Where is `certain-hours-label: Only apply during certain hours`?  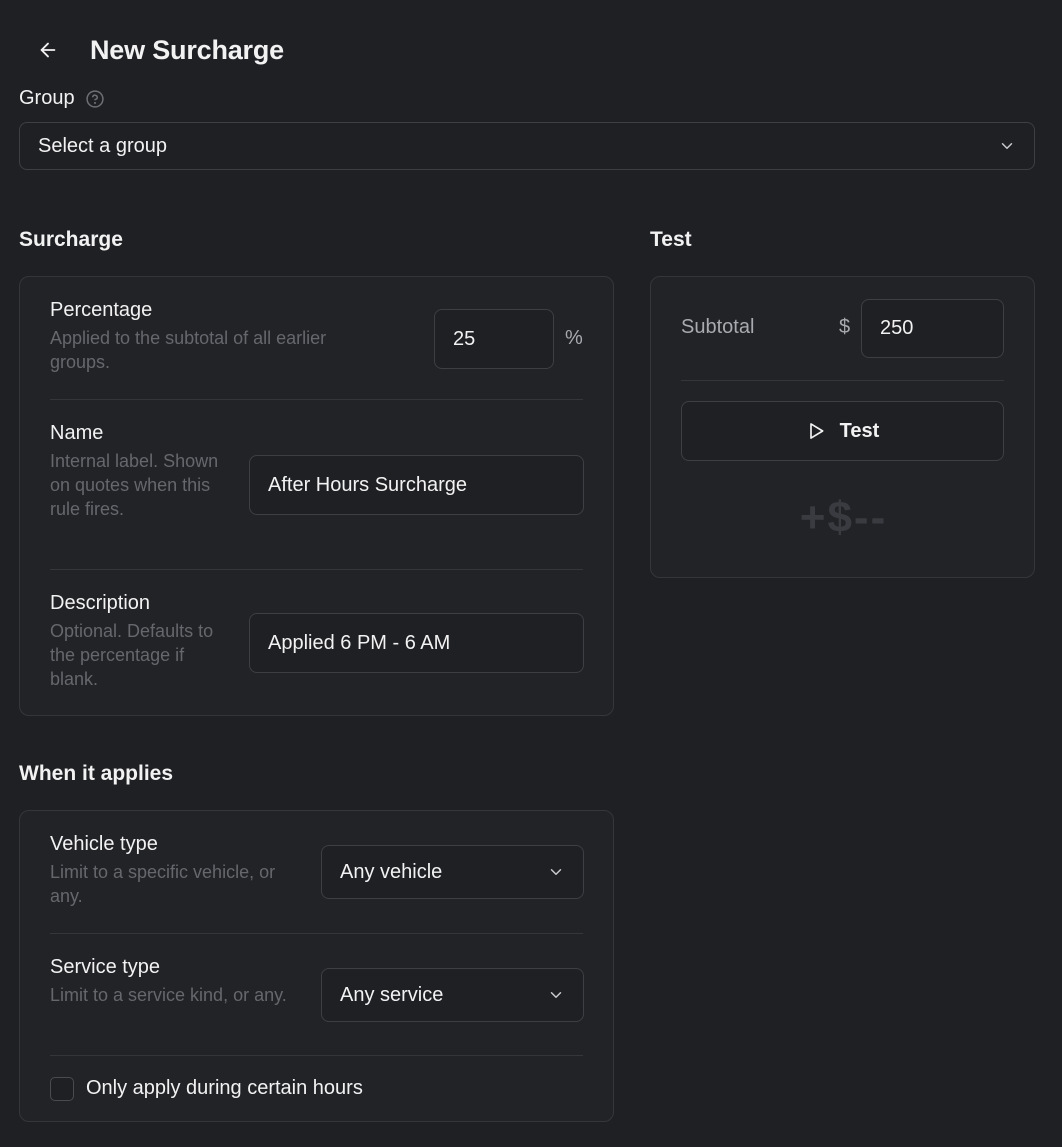
certain-hours-label: Only apply during certain hours is located at coordinates (224, 1088).